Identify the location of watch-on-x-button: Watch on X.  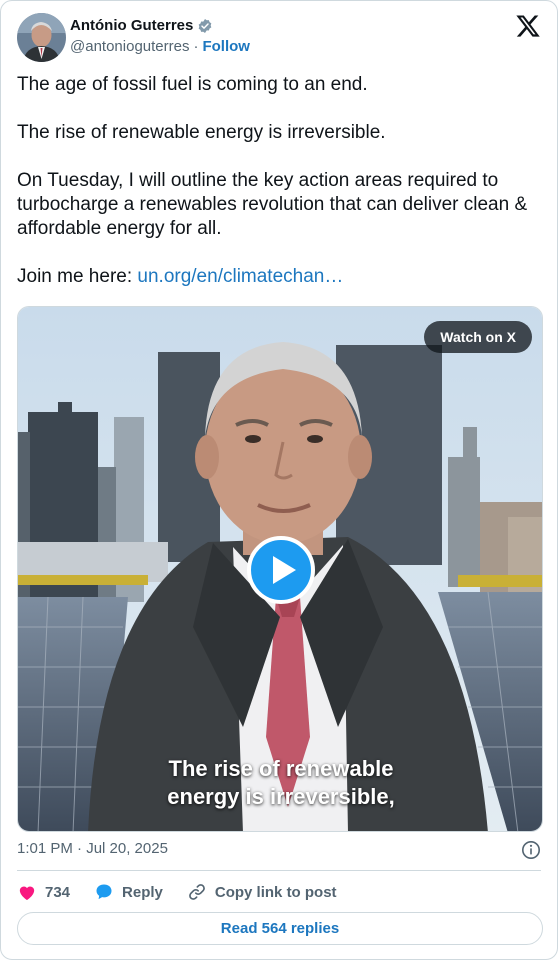
(478, 337).